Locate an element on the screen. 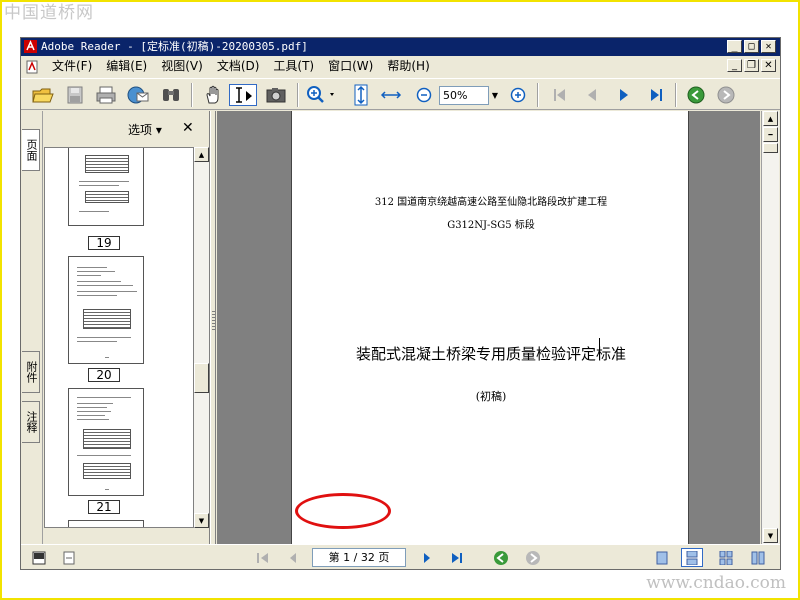 This screenshot has width=800, height=600. zoom-level-field: 50% is located at coordinates (464, 95).